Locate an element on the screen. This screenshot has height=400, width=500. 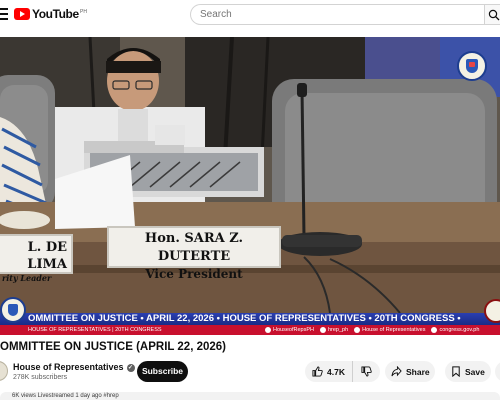
more-actions-button is located at coordinates (497, 371).